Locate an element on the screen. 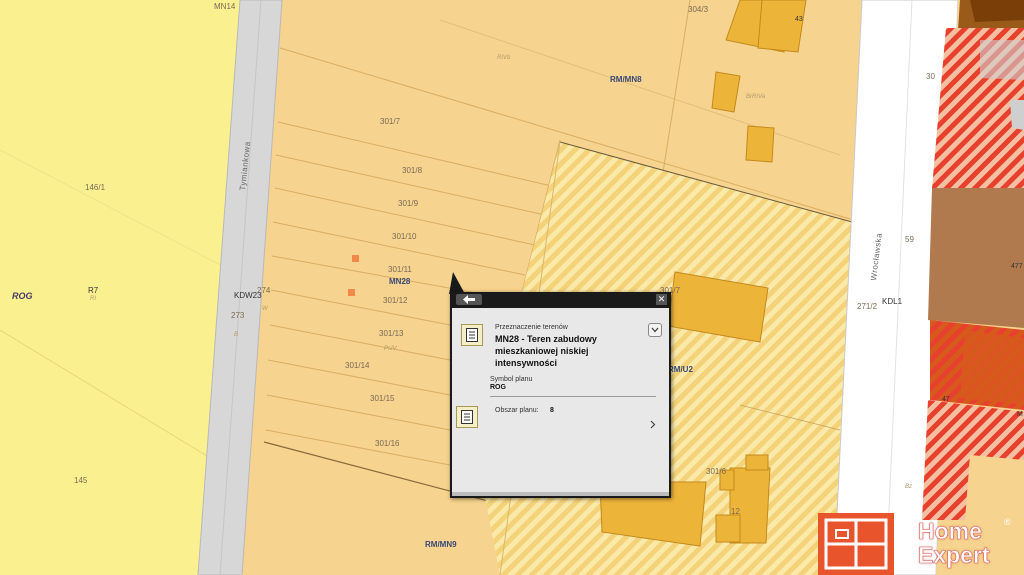 The height and width of the screenshot is (575, 1024). parcel-label: 301/16 is located at coordinates (387, 443).